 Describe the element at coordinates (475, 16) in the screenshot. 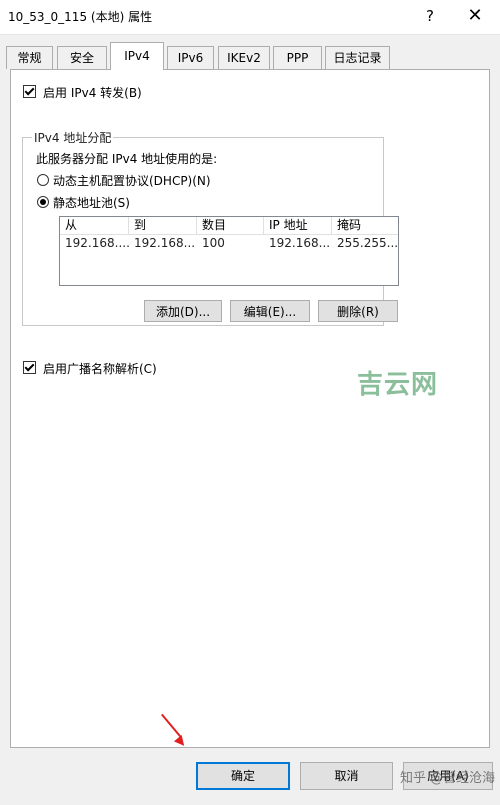

I see `close-button: ✕` at that location.